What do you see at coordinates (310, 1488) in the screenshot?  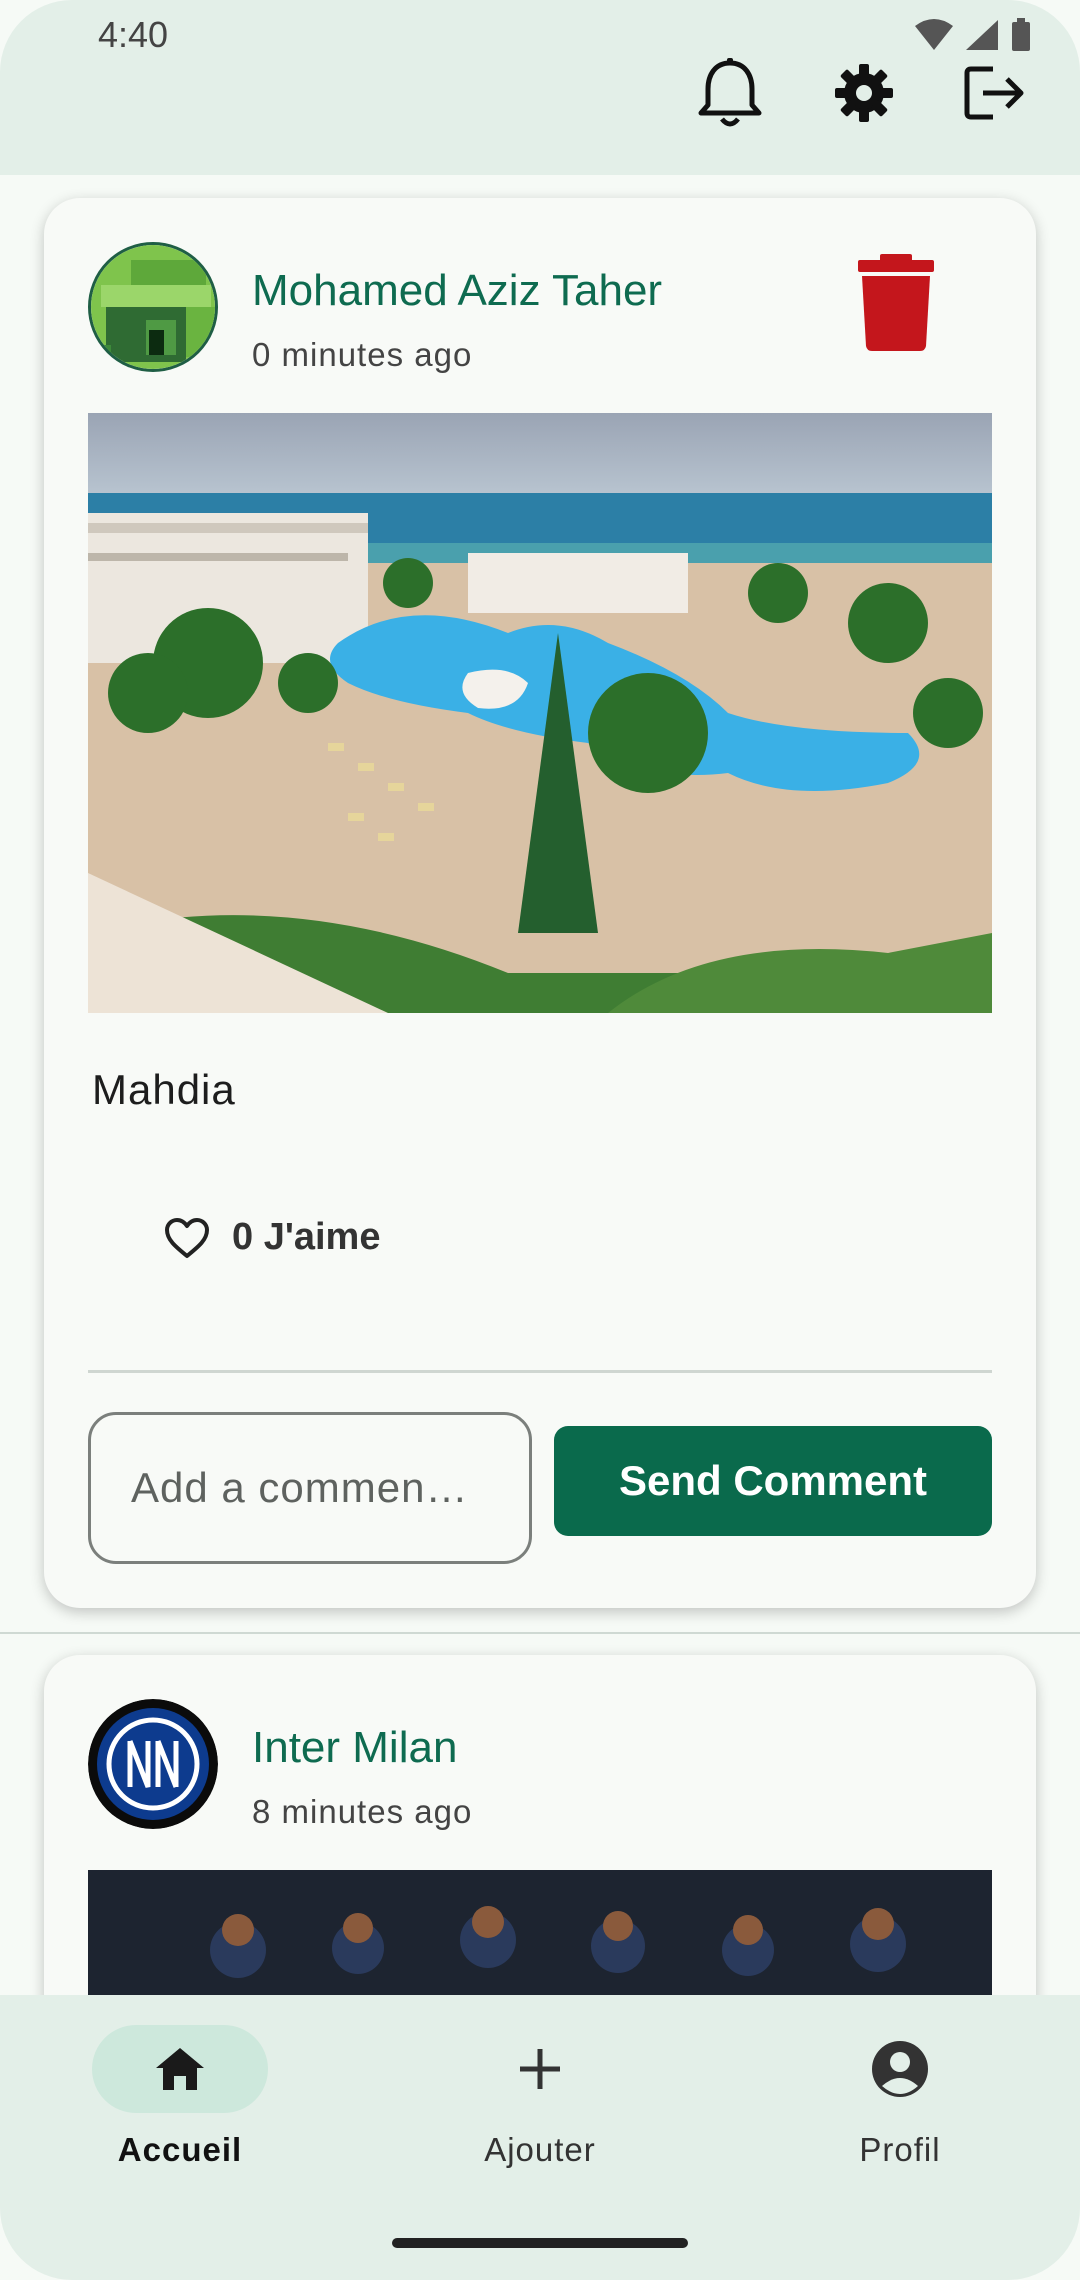 I see `comment-input` at bounding box center [310, 1488].